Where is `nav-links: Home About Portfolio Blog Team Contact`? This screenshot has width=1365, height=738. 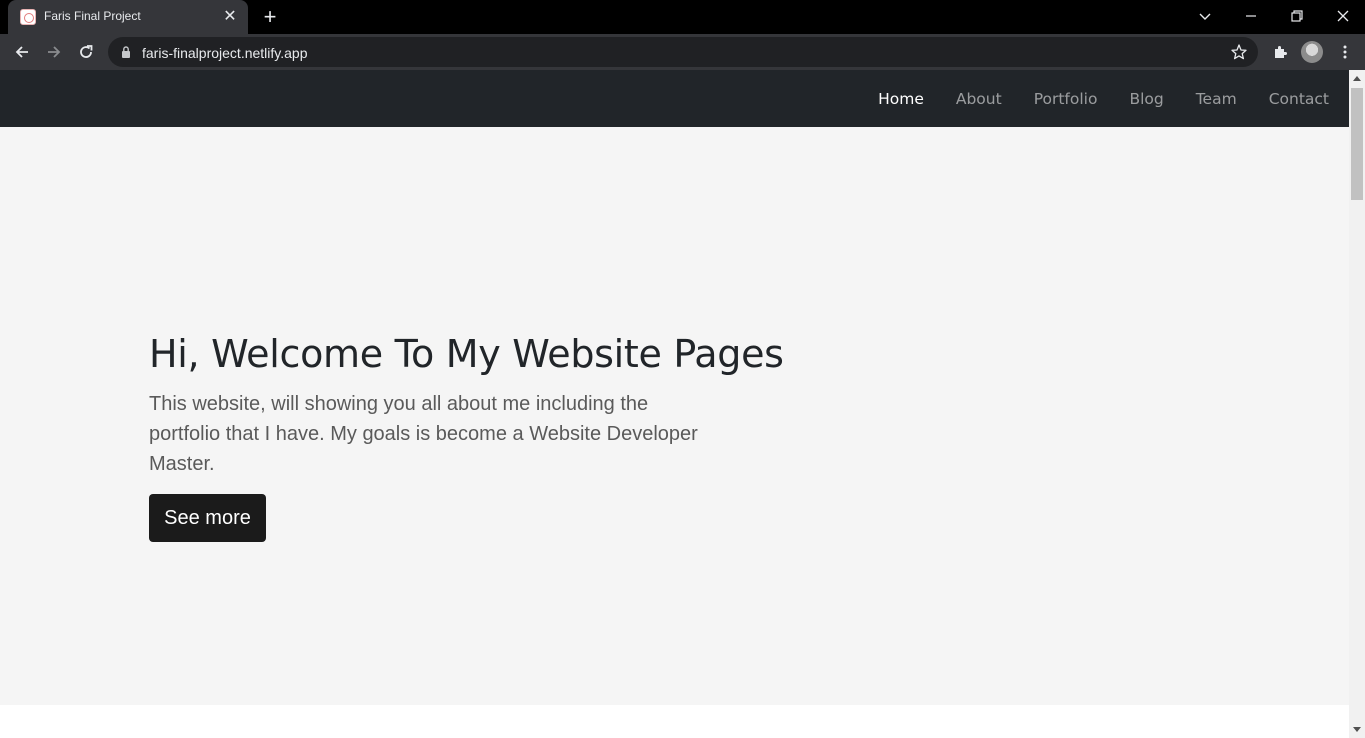
nav-links: Home About Portfolio Blog Team Contact is located at coordinates (1087, 98).